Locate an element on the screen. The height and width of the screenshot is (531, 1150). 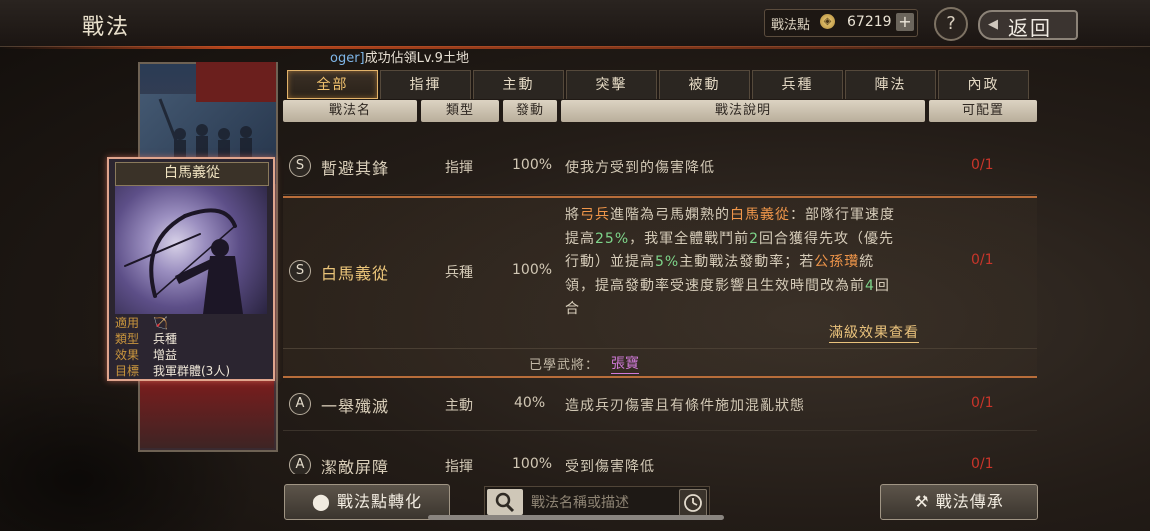
column-header-slots: 可配置 is located at coordinates (983, 111).